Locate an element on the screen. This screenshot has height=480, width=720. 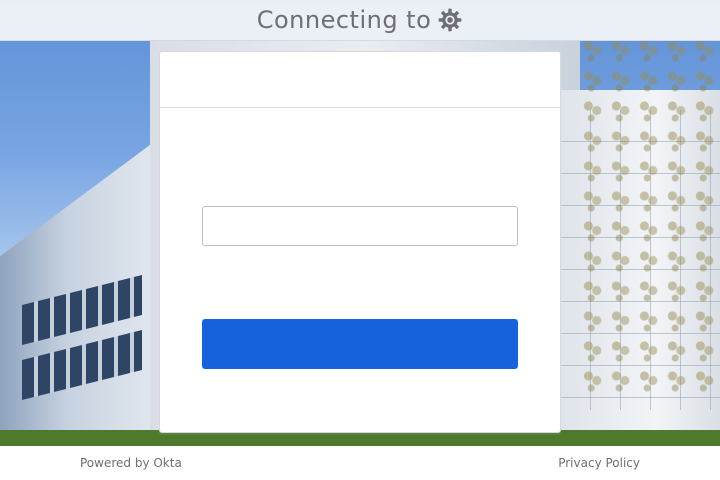
powered-by-okta-link: Powered by Okta is located at coordinates (131, 463).